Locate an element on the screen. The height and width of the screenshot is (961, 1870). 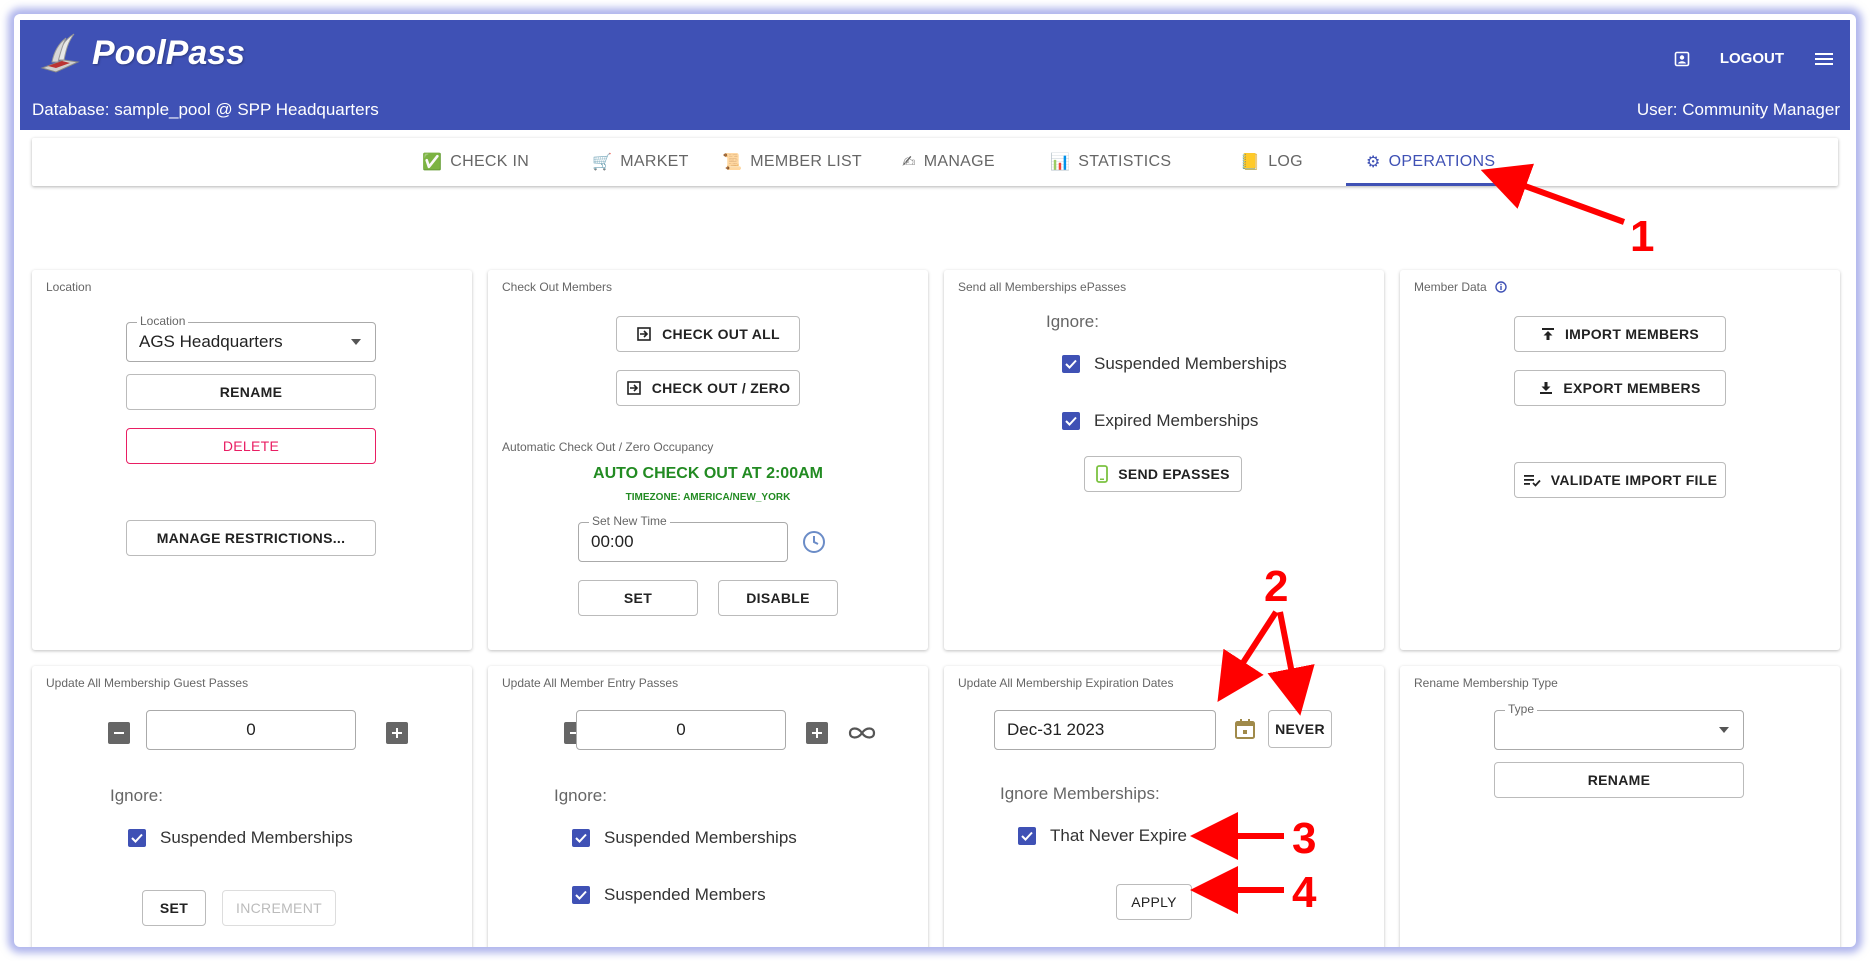
annotation-1: 1 is located at coordinates (1642, 236).